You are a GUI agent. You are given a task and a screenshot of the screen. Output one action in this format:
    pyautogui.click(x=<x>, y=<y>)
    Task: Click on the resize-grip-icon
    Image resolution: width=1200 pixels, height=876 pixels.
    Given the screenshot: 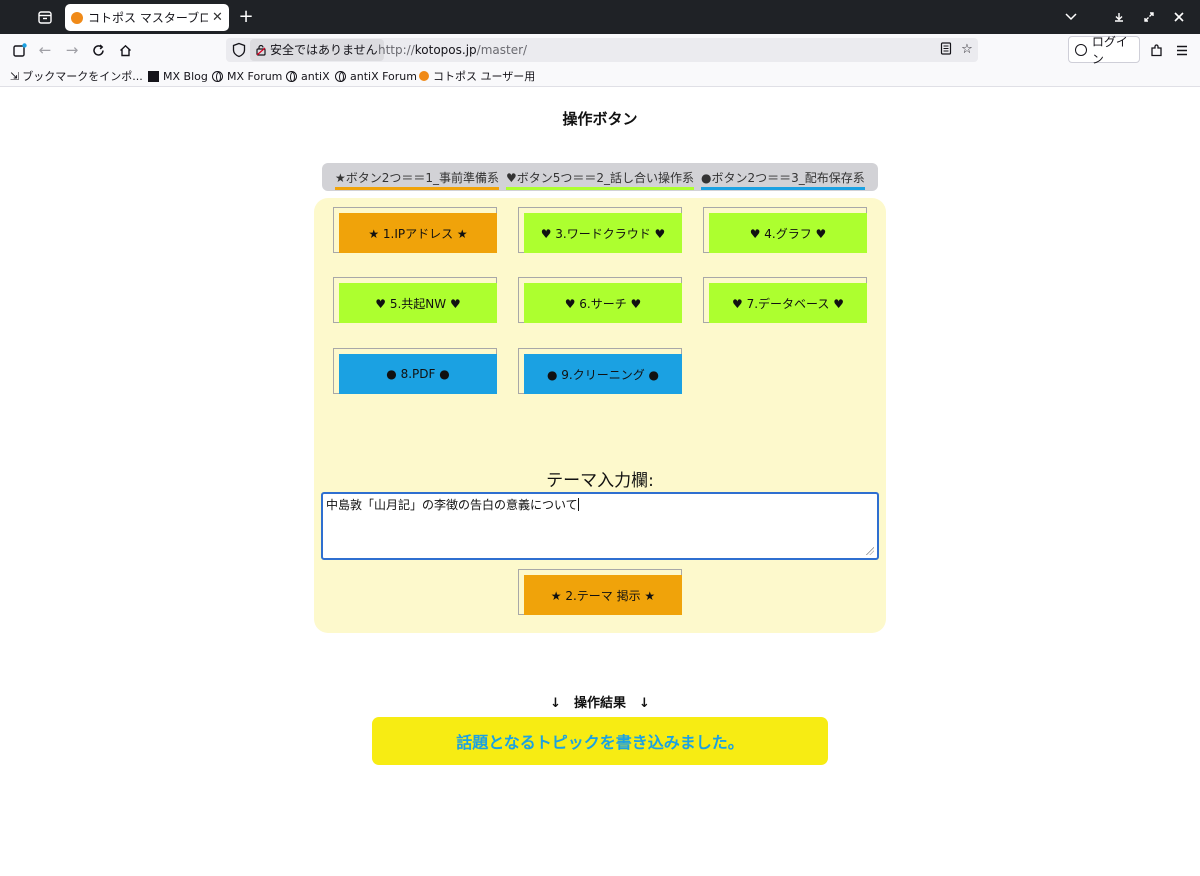 What is the action you would take?
    pyautogui.click(x=870, y=551)
    